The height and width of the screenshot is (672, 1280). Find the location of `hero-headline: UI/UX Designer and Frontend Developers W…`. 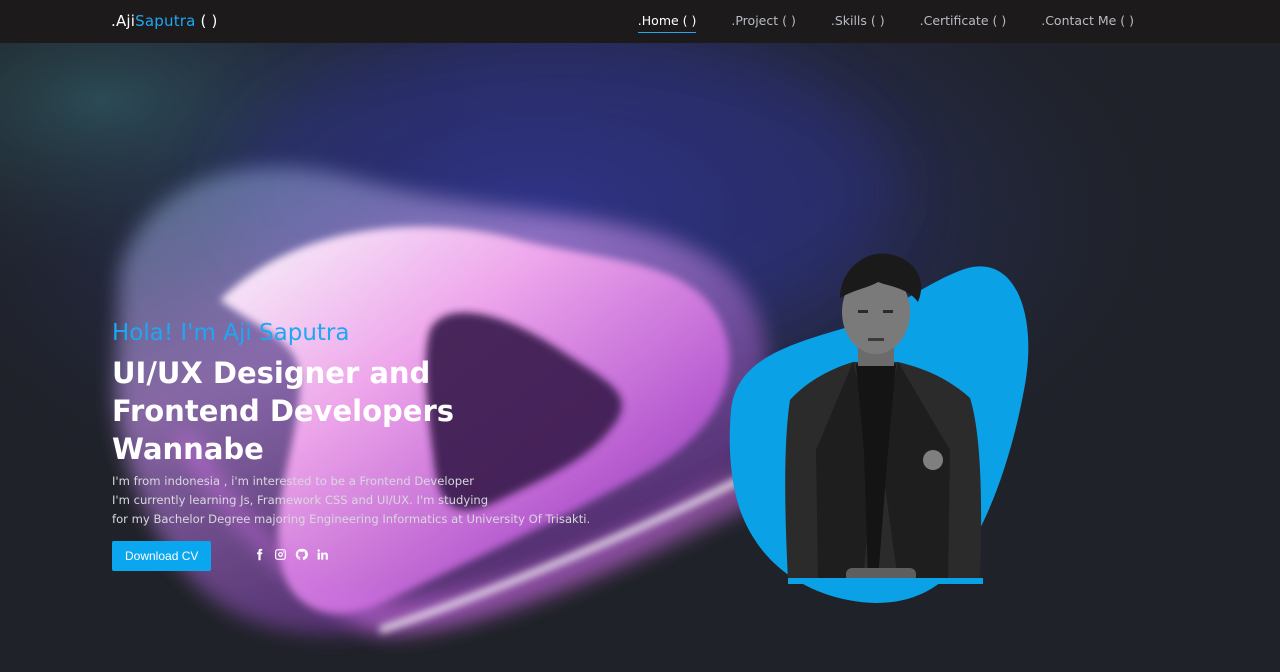

hero-headline: UI/UX Designer and Frontend Developers W… is located at coordinates (283, 411).